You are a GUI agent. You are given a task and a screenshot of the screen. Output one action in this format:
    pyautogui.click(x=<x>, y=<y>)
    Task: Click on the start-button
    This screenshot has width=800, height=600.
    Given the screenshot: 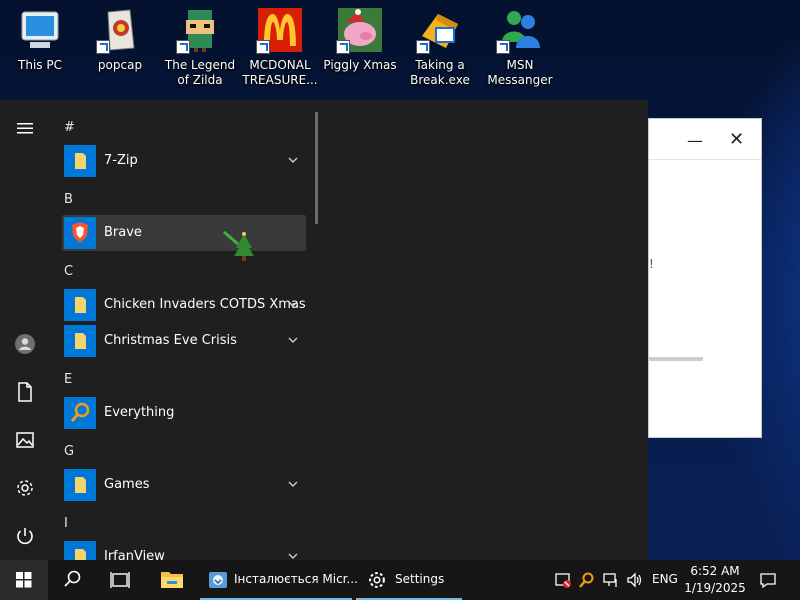 What is the action you would take?
    pyautogui.click(x=24, y=580)
    